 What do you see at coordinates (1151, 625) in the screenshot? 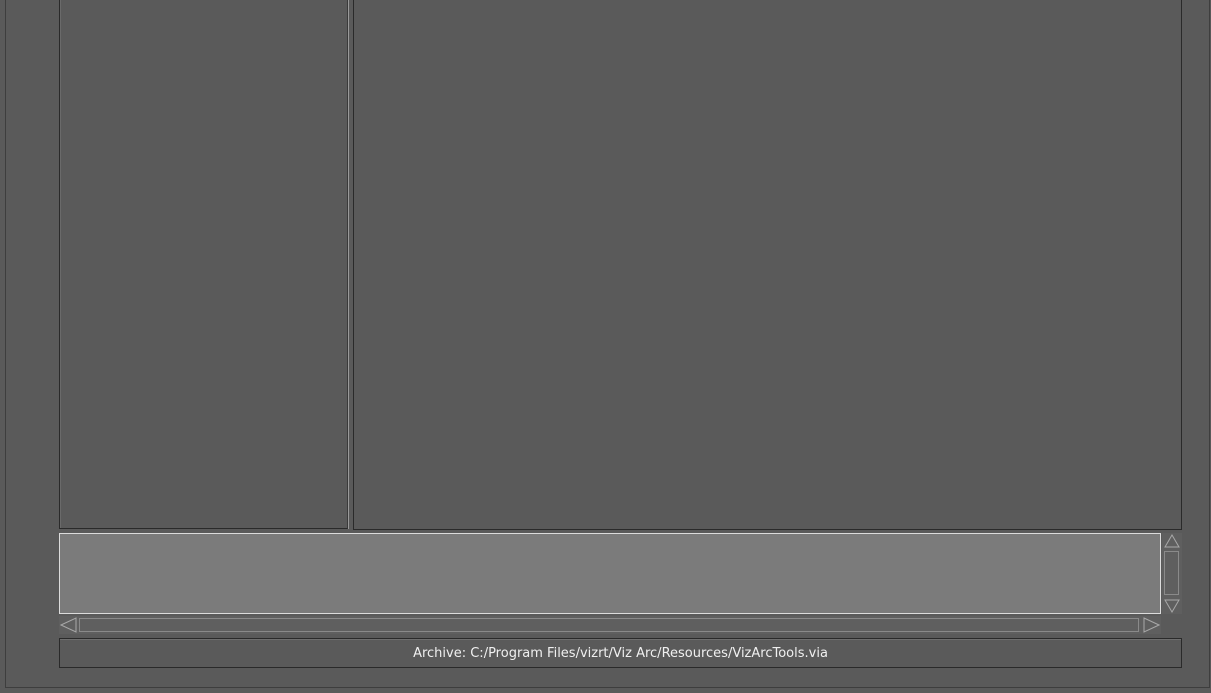
I see `scroll-right-icon` at bounding box center [1151, 625].